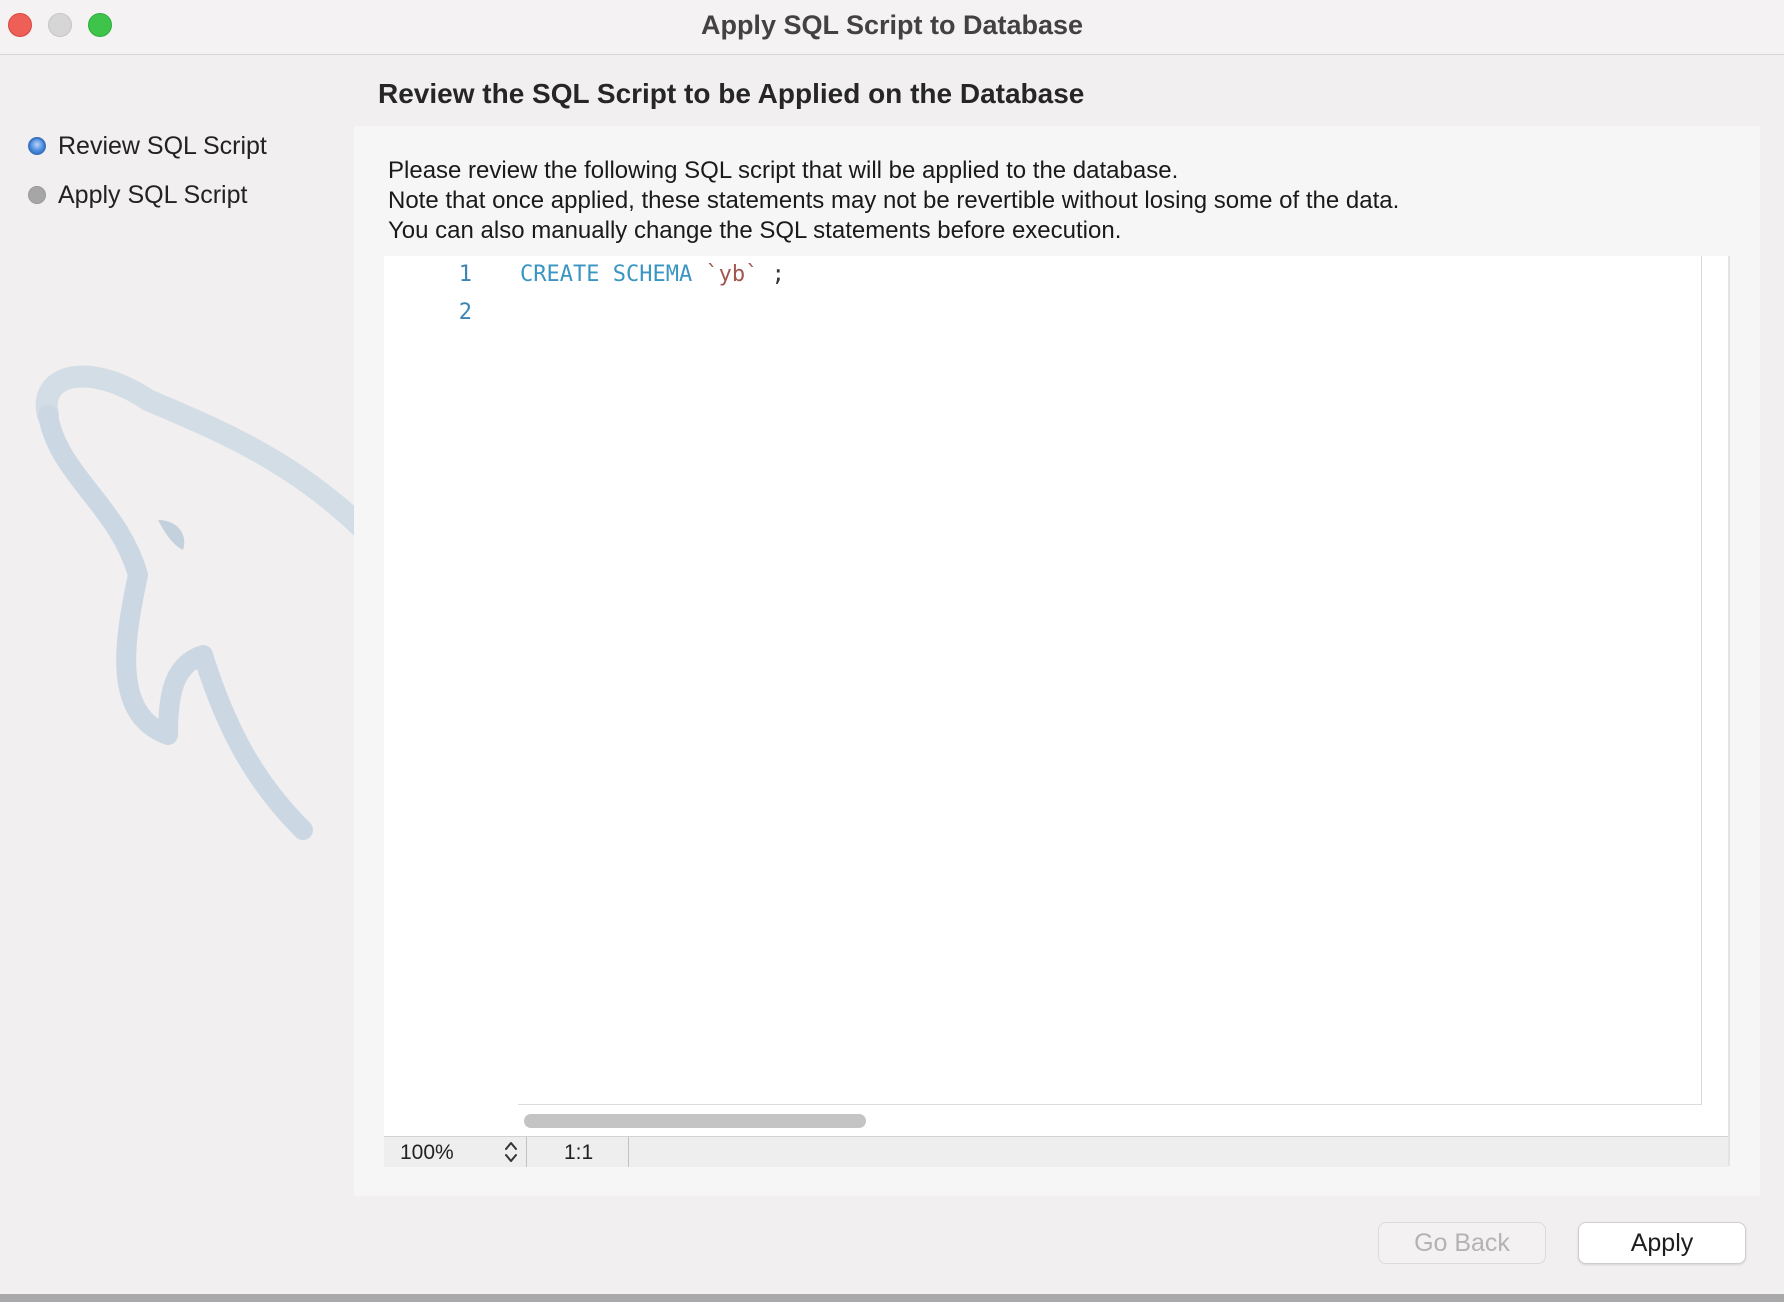  I want to click on cursor-position: 1:1, so click(579, 1152).